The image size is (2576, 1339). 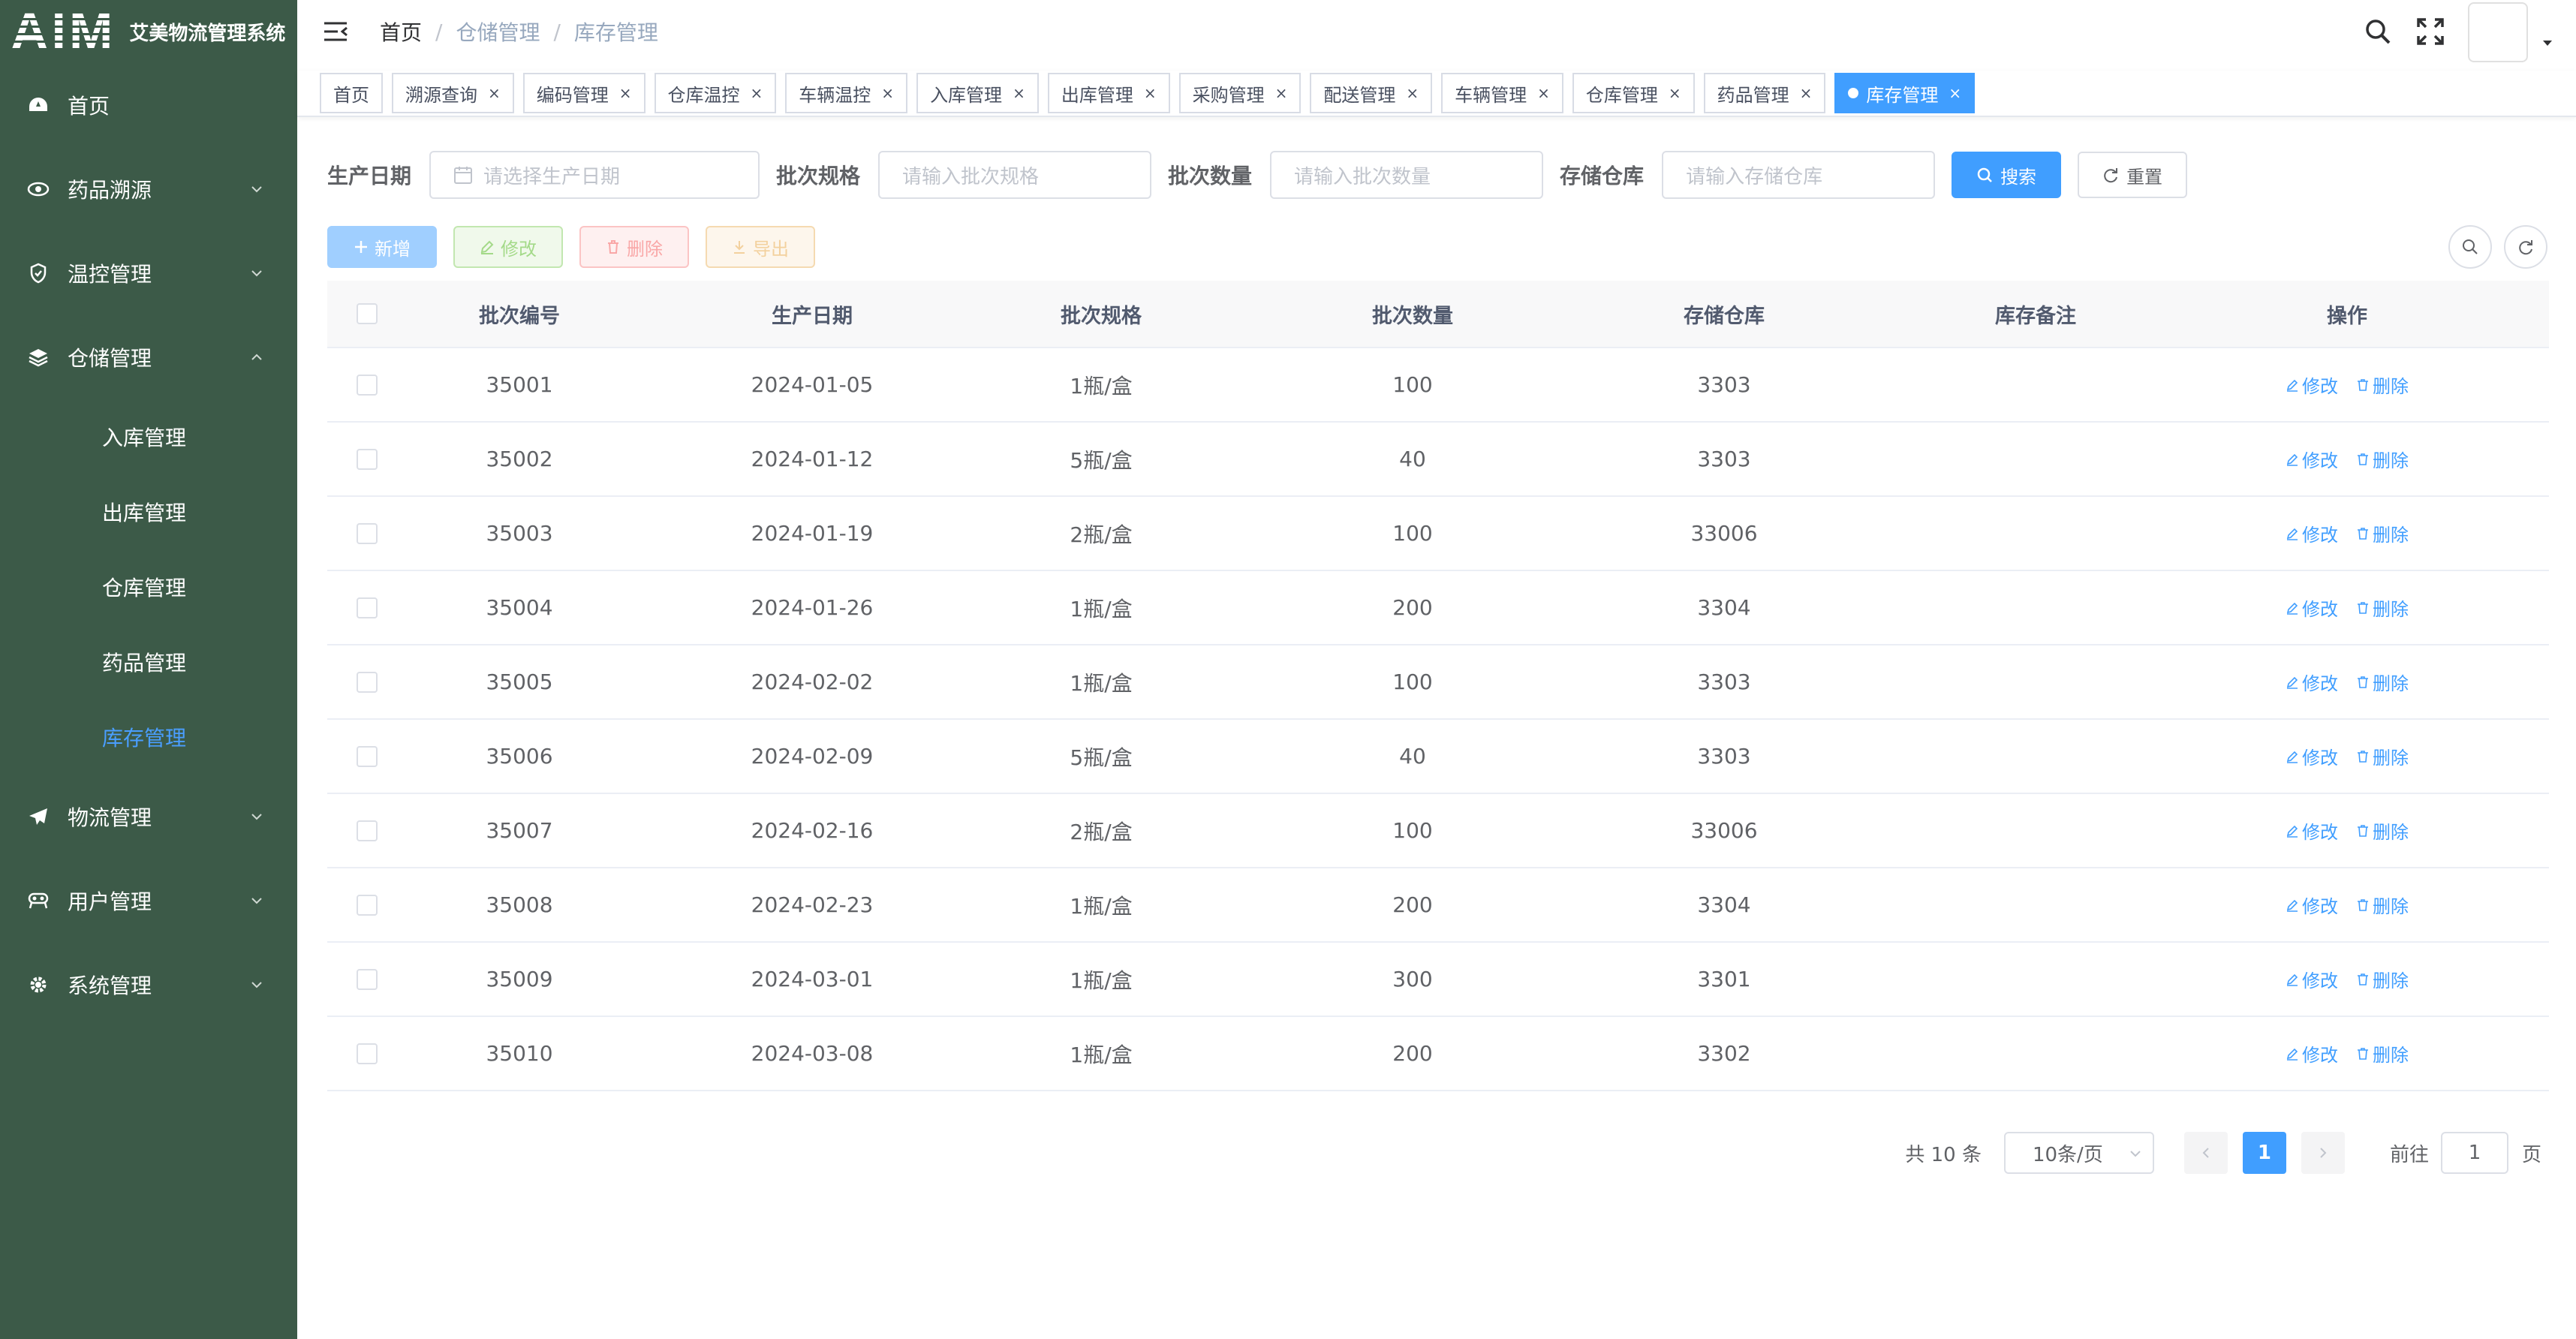 What do you see at coordinates (594, 175) in the screenshot?
I see `date-picker: 请选择生产日期` at bounding box center [594, 175].